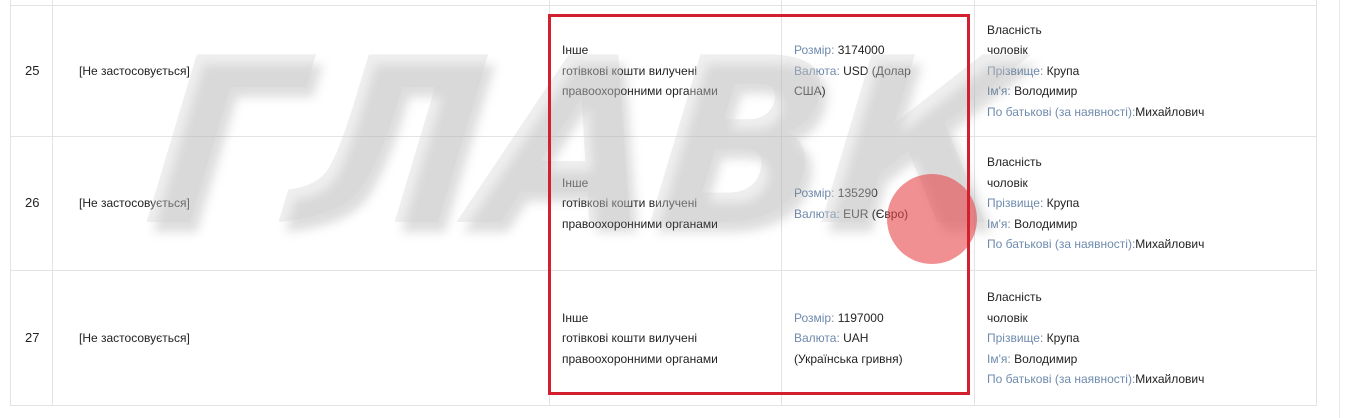  What do you see at coordinates (884, 203) in the screenshot?
I see `amount-cell: Розмір: 135290 Валюта: EUR (Євро)` at bounding box center [884, 203].